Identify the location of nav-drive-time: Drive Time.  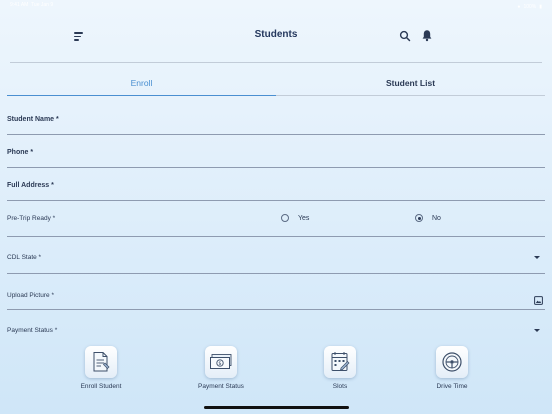
(452, 370).